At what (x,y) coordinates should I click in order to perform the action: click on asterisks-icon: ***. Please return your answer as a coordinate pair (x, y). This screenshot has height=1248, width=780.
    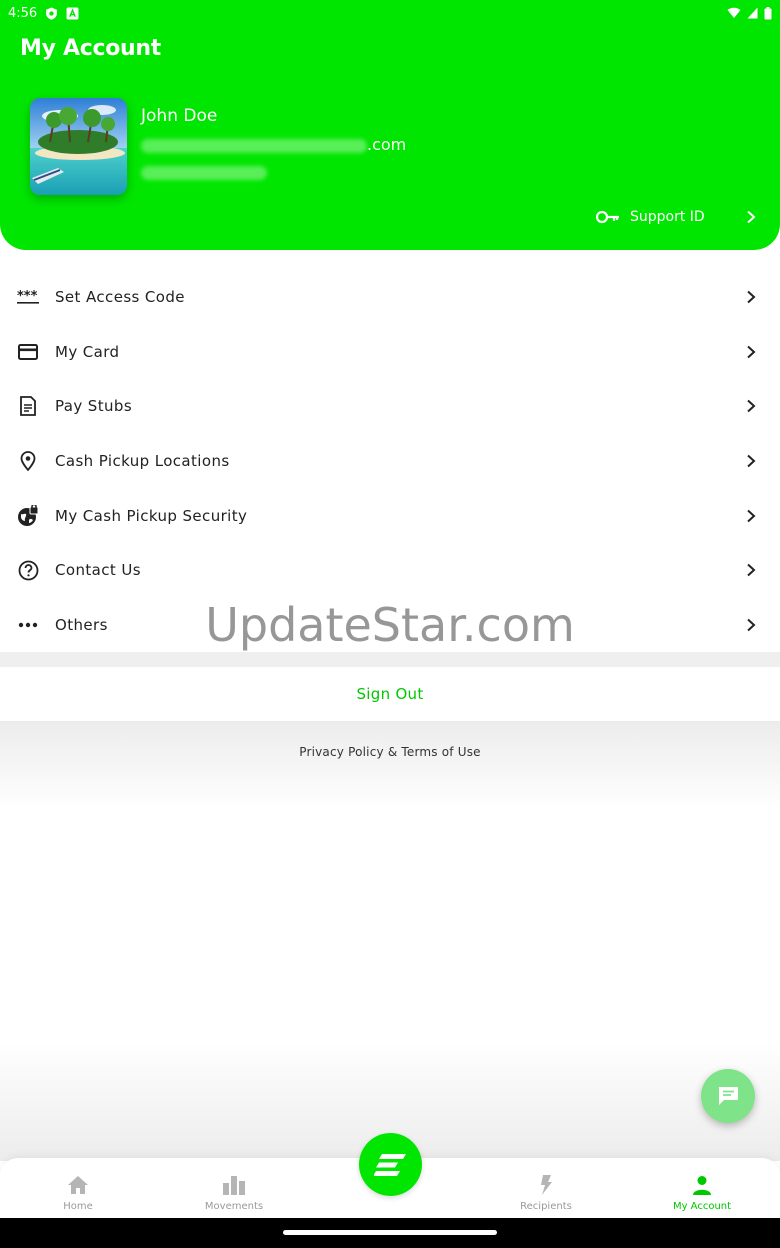
    Looking at the image, I should click on (28, 297).